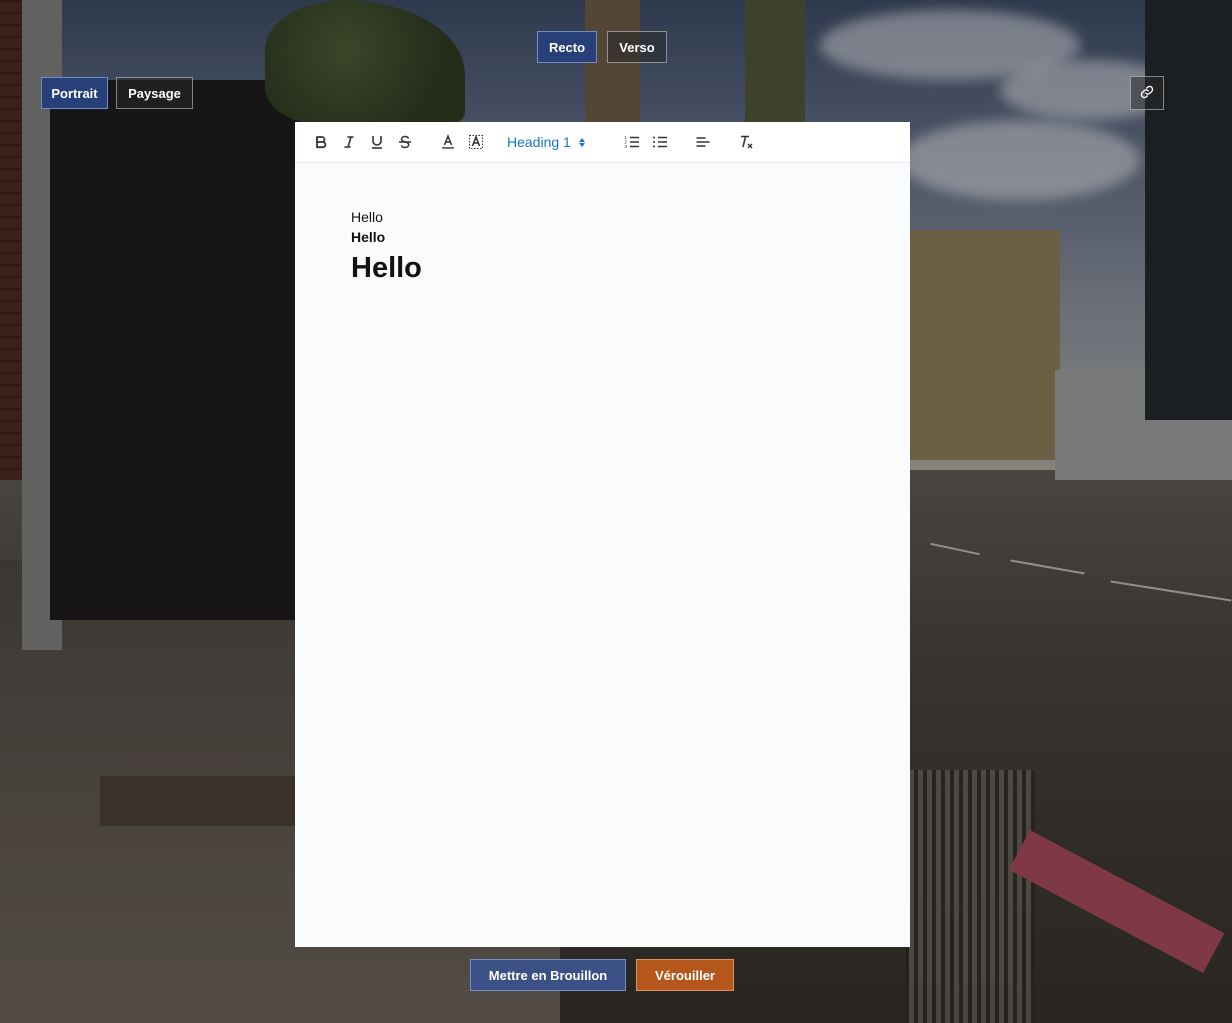  What do you see at coordinates (405, 142) in the screenshot?
I see `strikethrough-icon` at bounding box center [405, 142].